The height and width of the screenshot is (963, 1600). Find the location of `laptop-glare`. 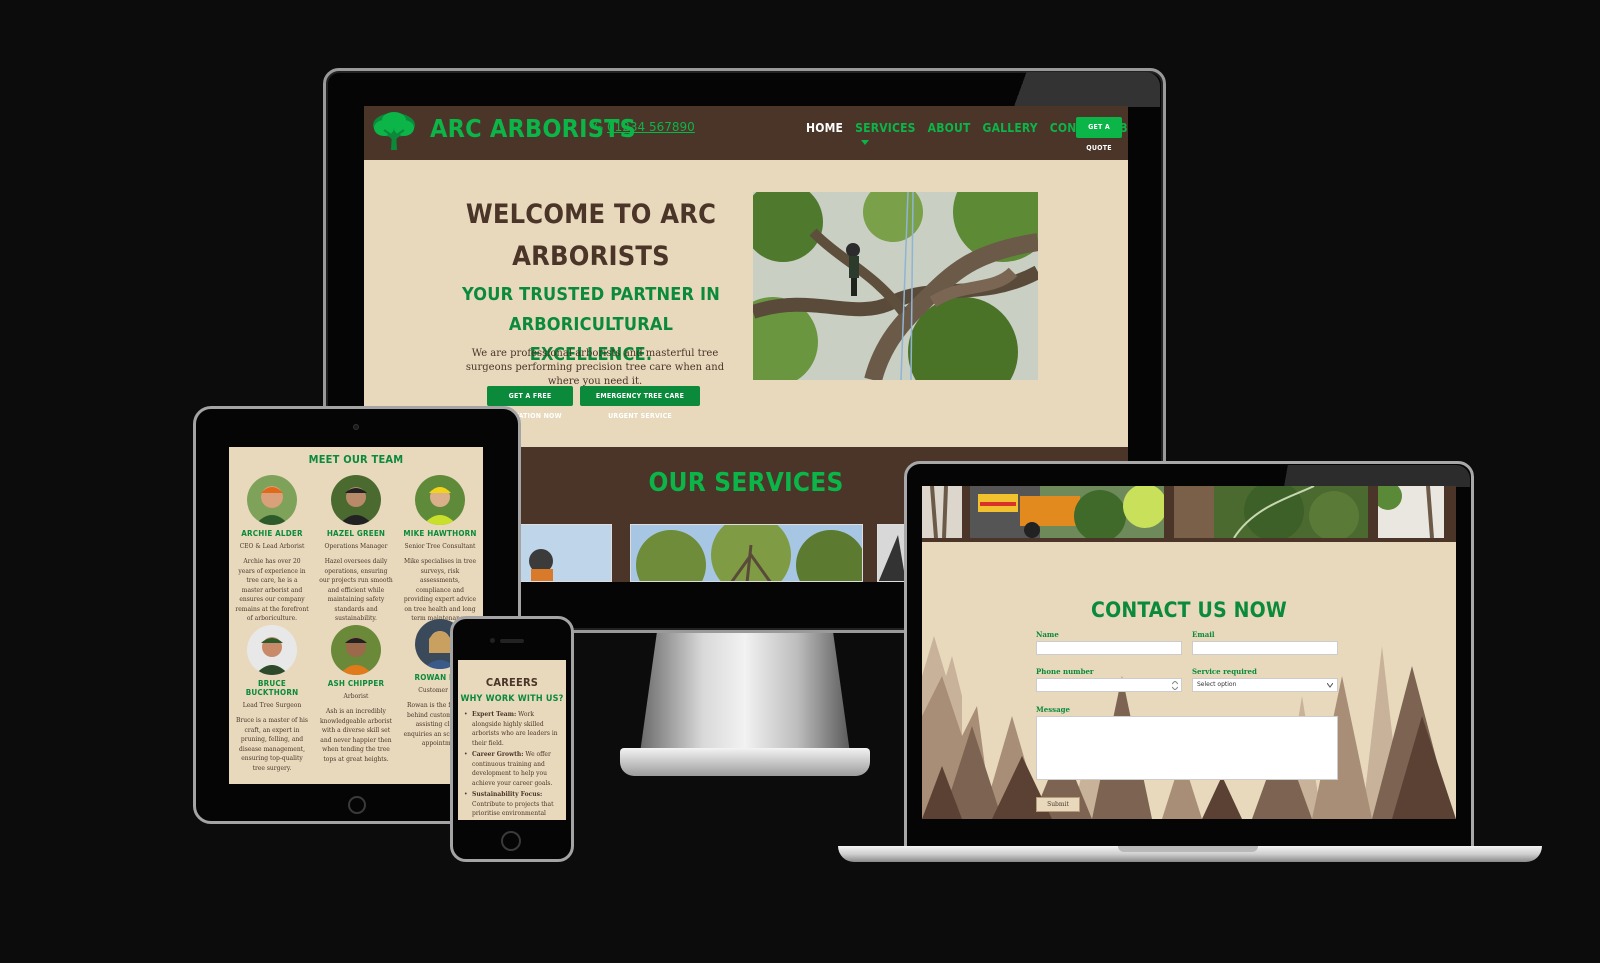

laptop-glare is located at coordinates (1362, 476).